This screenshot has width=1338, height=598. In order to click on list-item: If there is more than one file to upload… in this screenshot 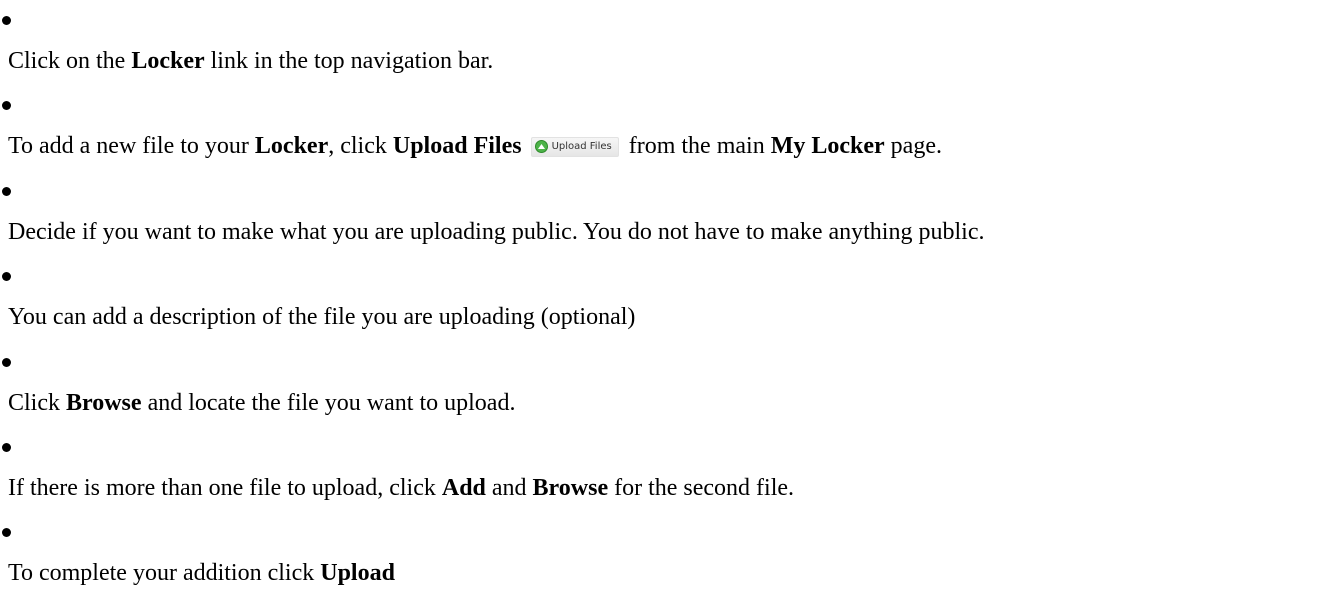, I will do `click(669, 469)`.